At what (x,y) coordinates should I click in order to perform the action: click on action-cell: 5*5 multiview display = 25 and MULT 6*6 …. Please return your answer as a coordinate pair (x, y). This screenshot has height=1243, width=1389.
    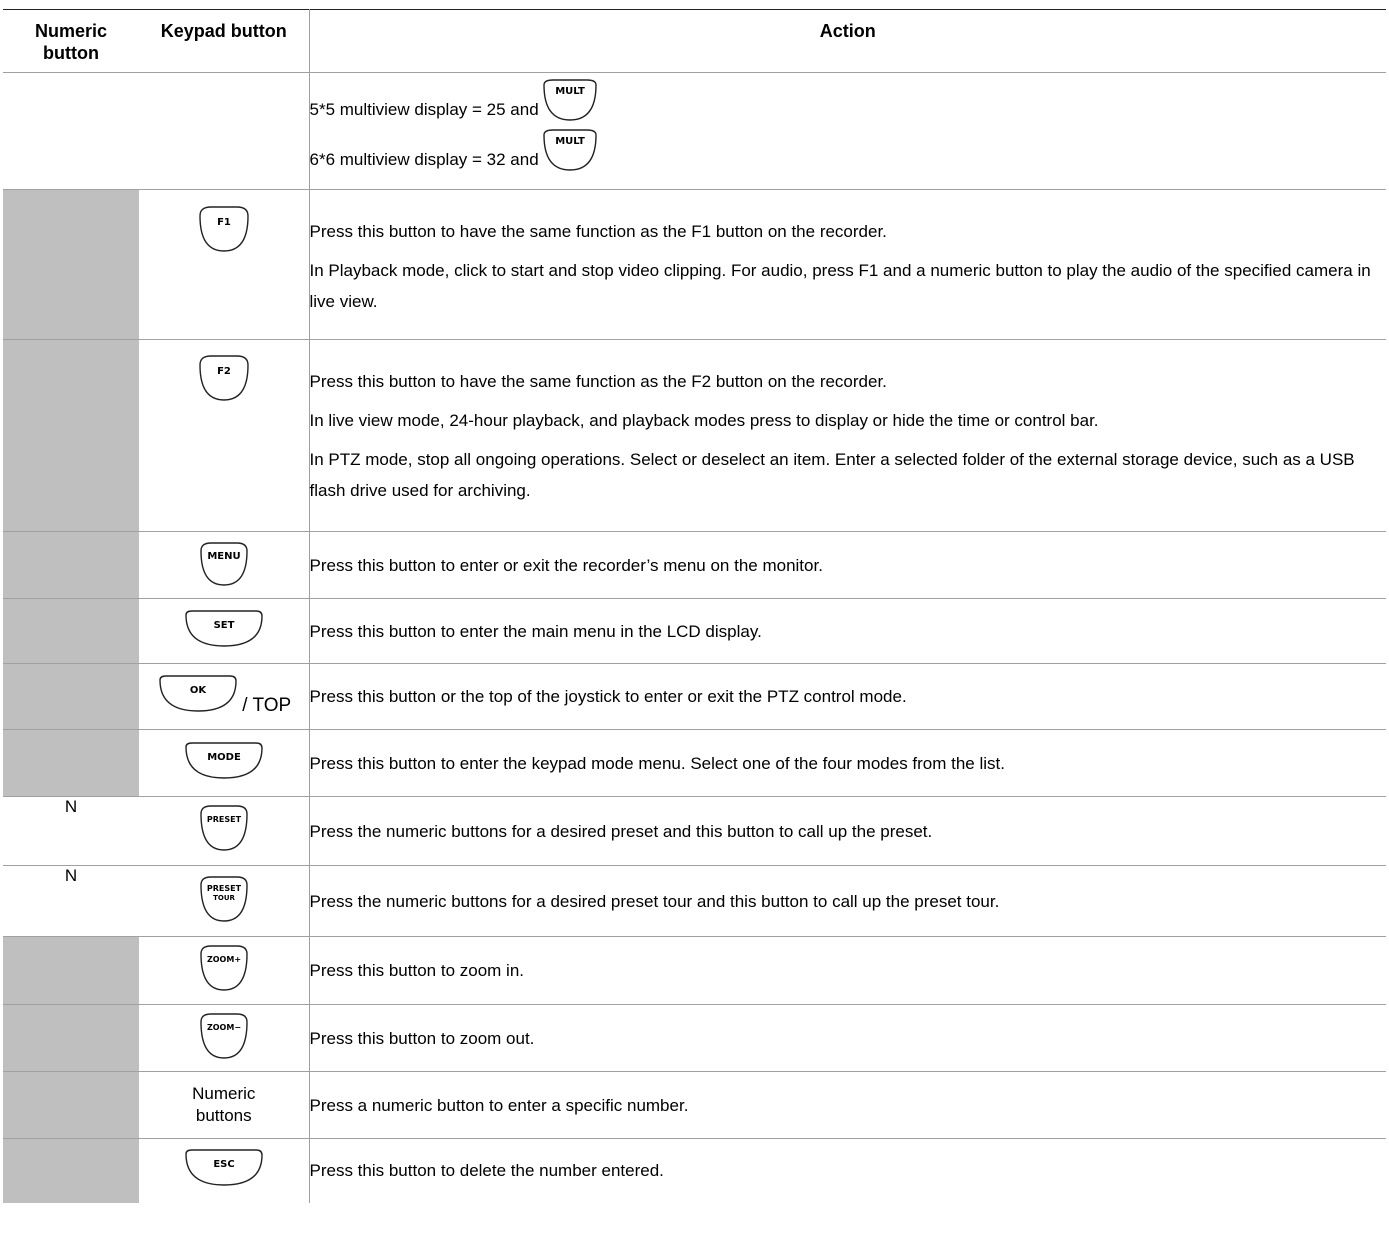
    Looking at the image, I should click on (847, 131).